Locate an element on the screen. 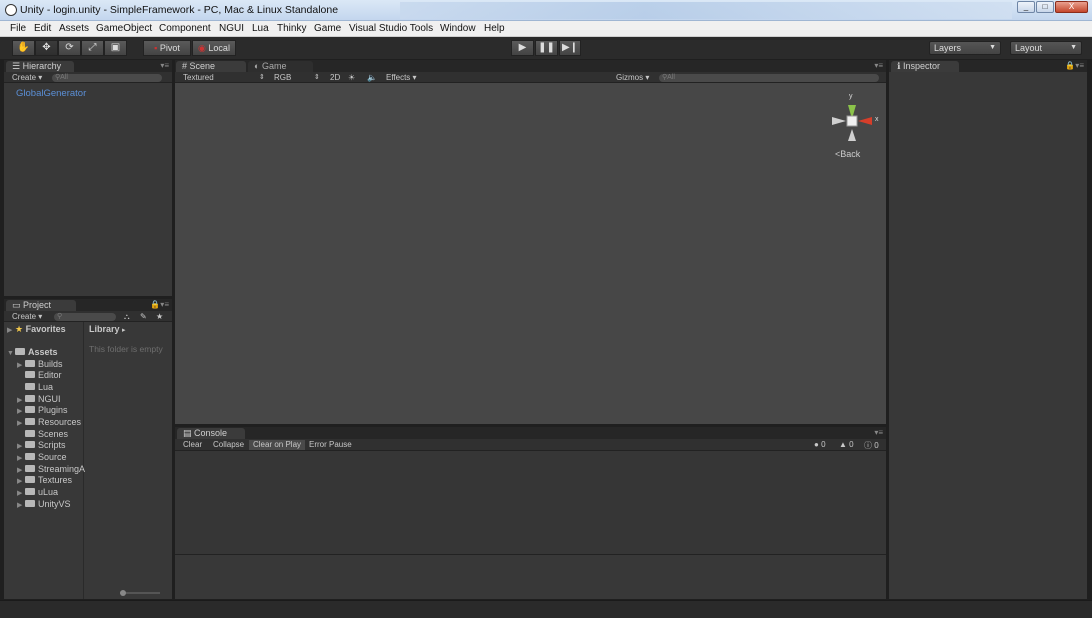 The height and width of the screenshot is (618, 1092). warning-icon: ▲ is located at coordinates (843, 444).